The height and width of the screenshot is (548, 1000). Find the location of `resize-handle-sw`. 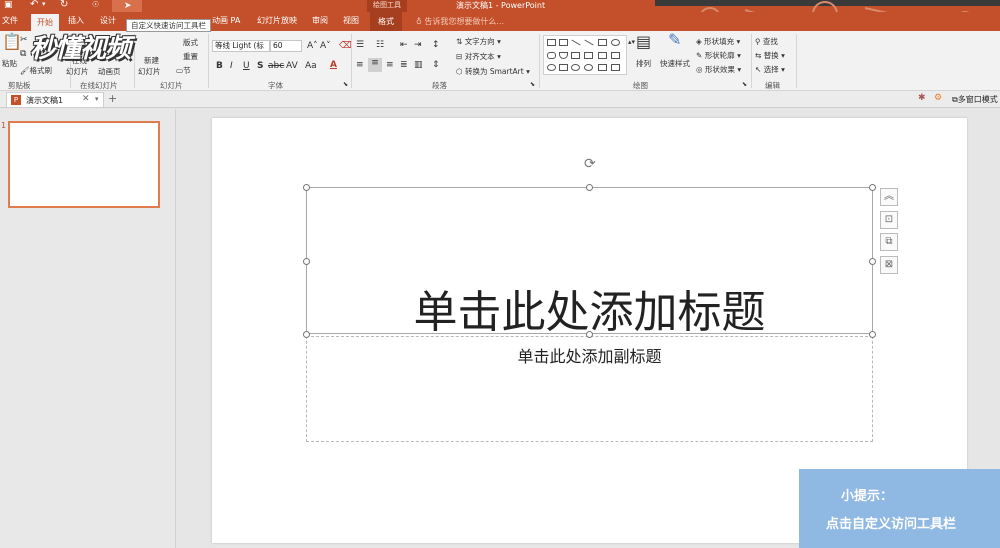

resize-handle-sw is located at coordinates (306, 334).